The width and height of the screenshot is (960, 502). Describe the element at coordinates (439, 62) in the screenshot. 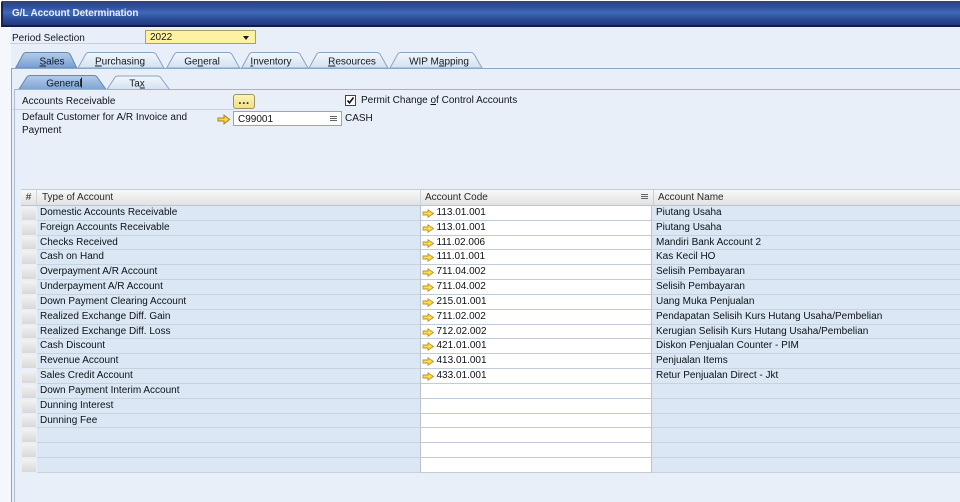

I see `svg-text: WIP Mapping` at that location.